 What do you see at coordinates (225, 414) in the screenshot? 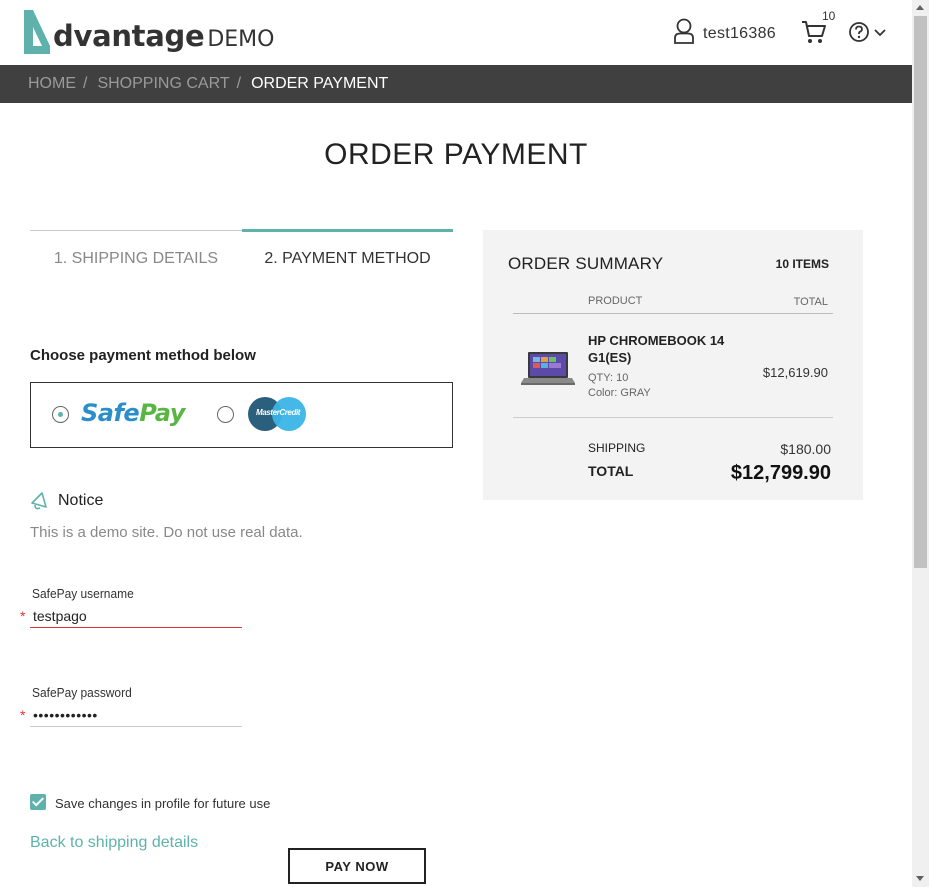
I see `mastercredit-radio` at bounding box center [225, 414].